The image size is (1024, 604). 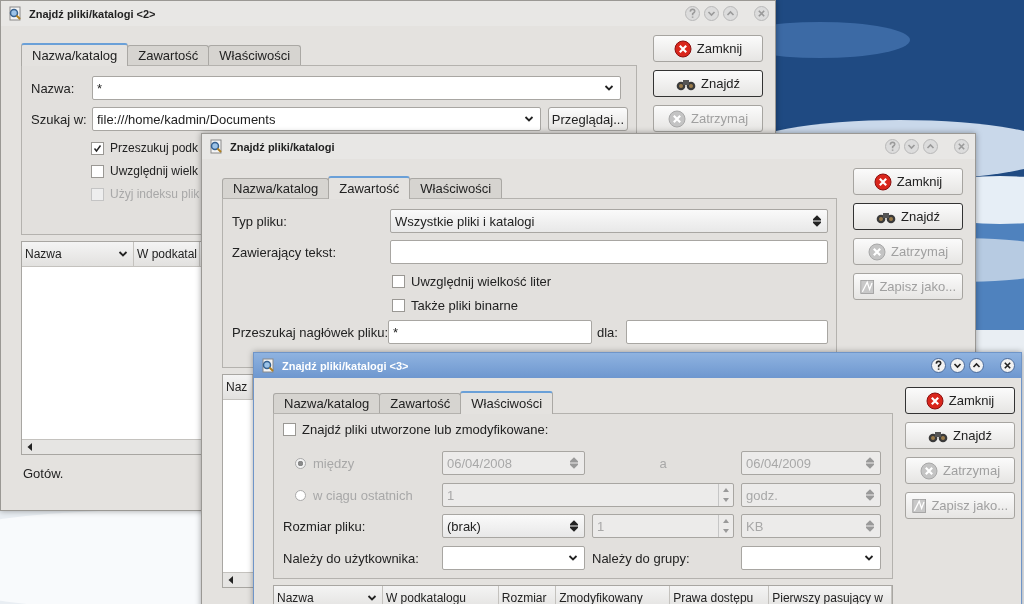 What do you see at coordinates (490, 332) in the screenshot?
I see `text-field: *` at bounding box center [490, 332].